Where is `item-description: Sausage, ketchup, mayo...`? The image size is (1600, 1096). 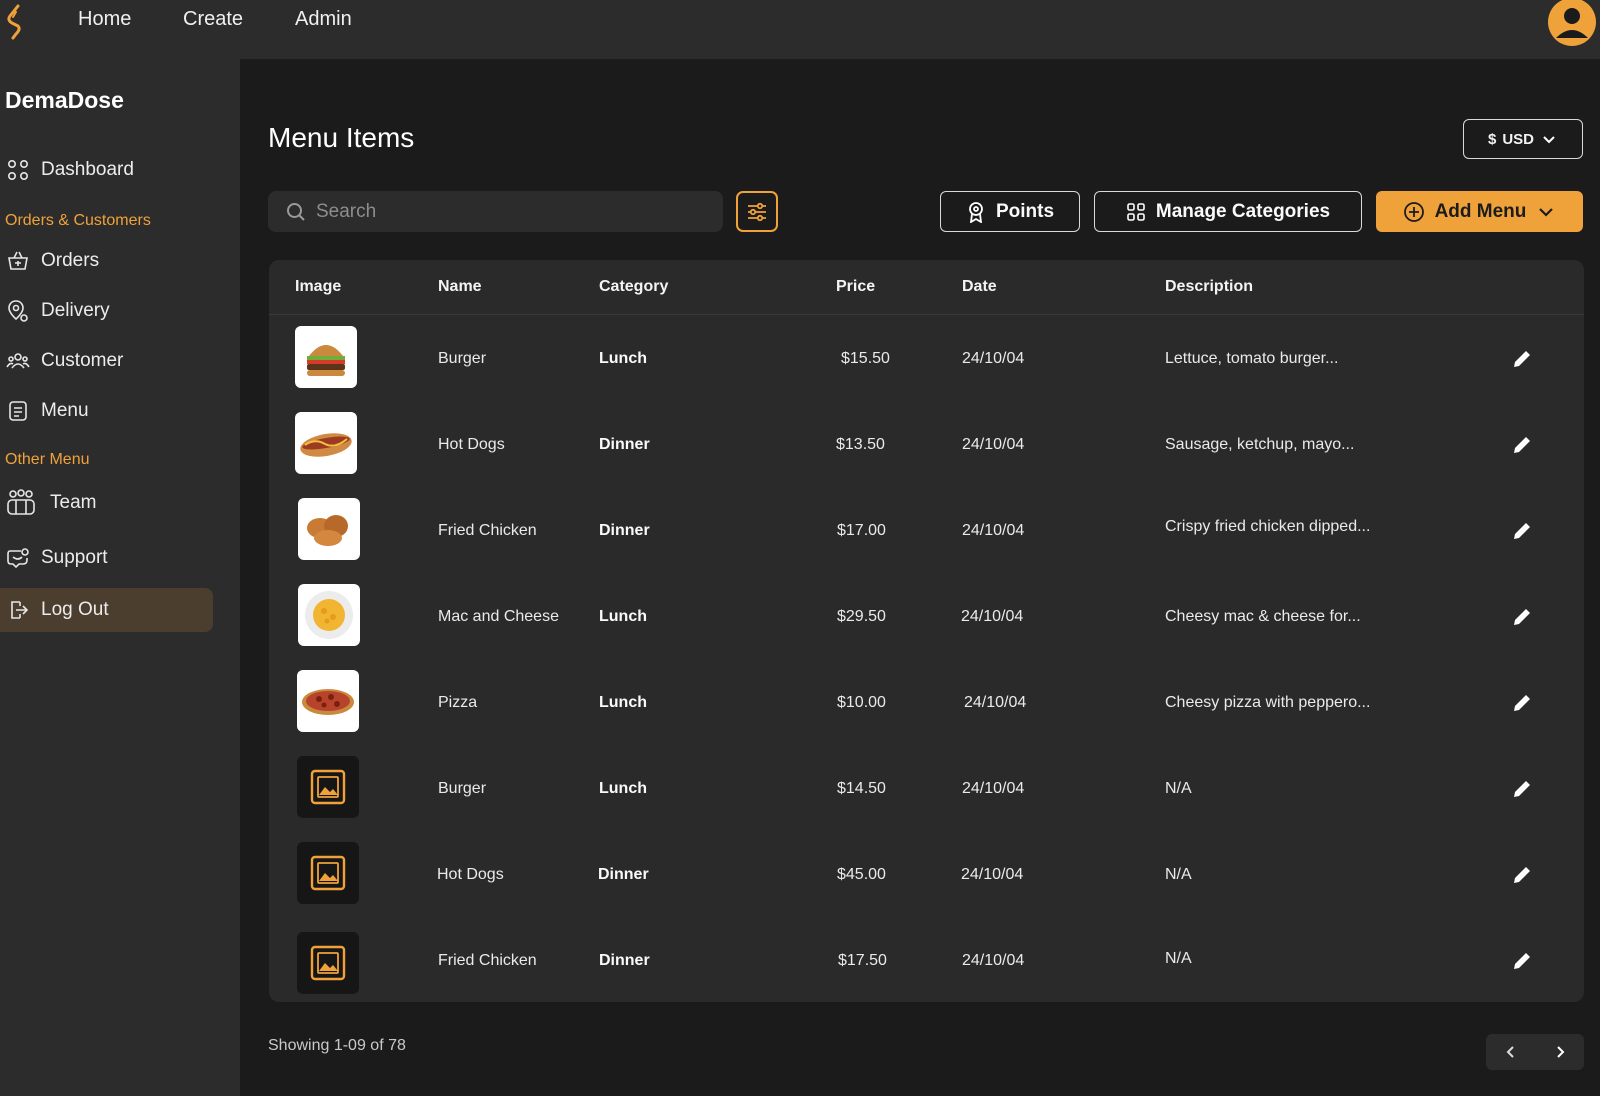
item-description: Sausage, ketchup, mayo... is located at coordinates (1260, 444).